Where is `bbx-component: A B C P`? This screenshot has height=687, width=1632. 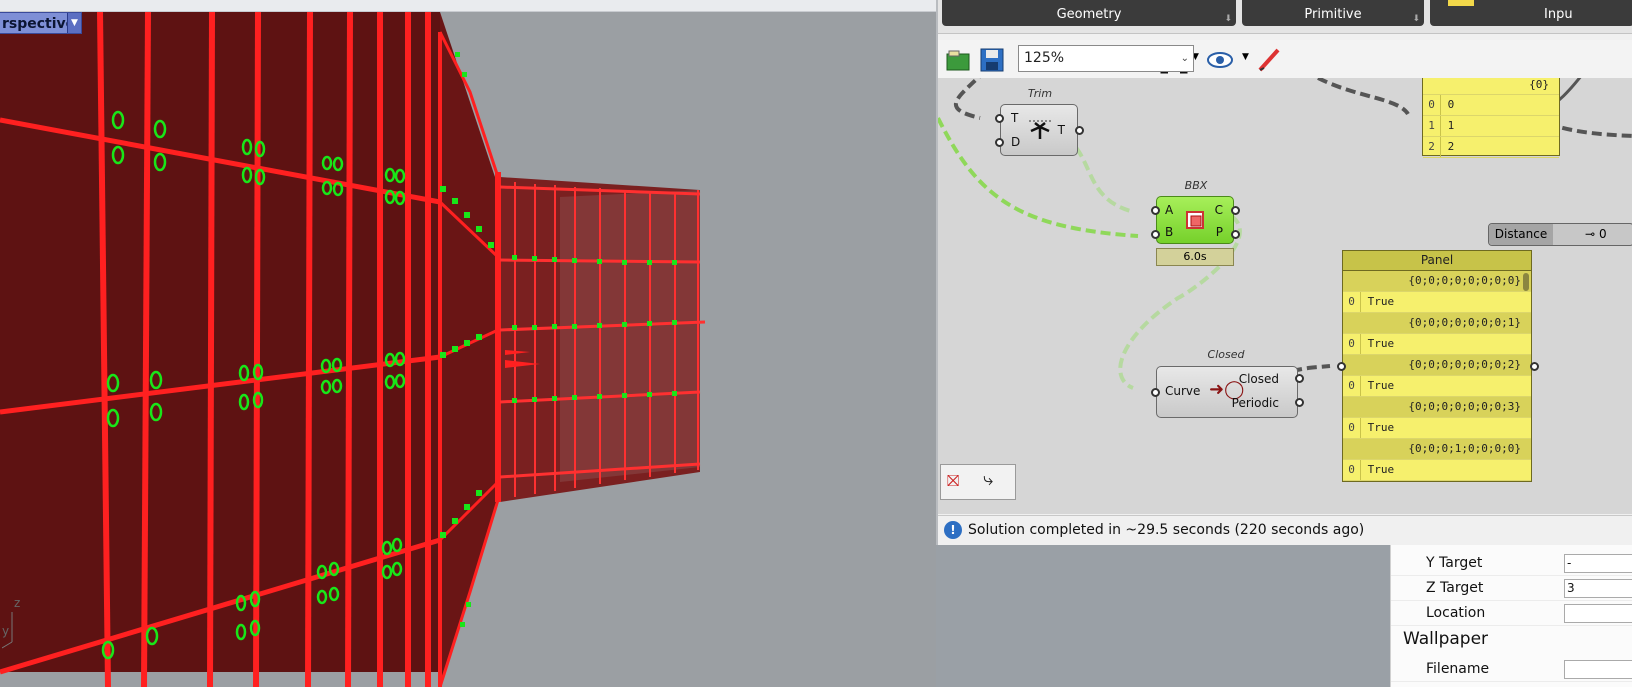 bbx-component: A B C P is located at coordinates (1195, 220).